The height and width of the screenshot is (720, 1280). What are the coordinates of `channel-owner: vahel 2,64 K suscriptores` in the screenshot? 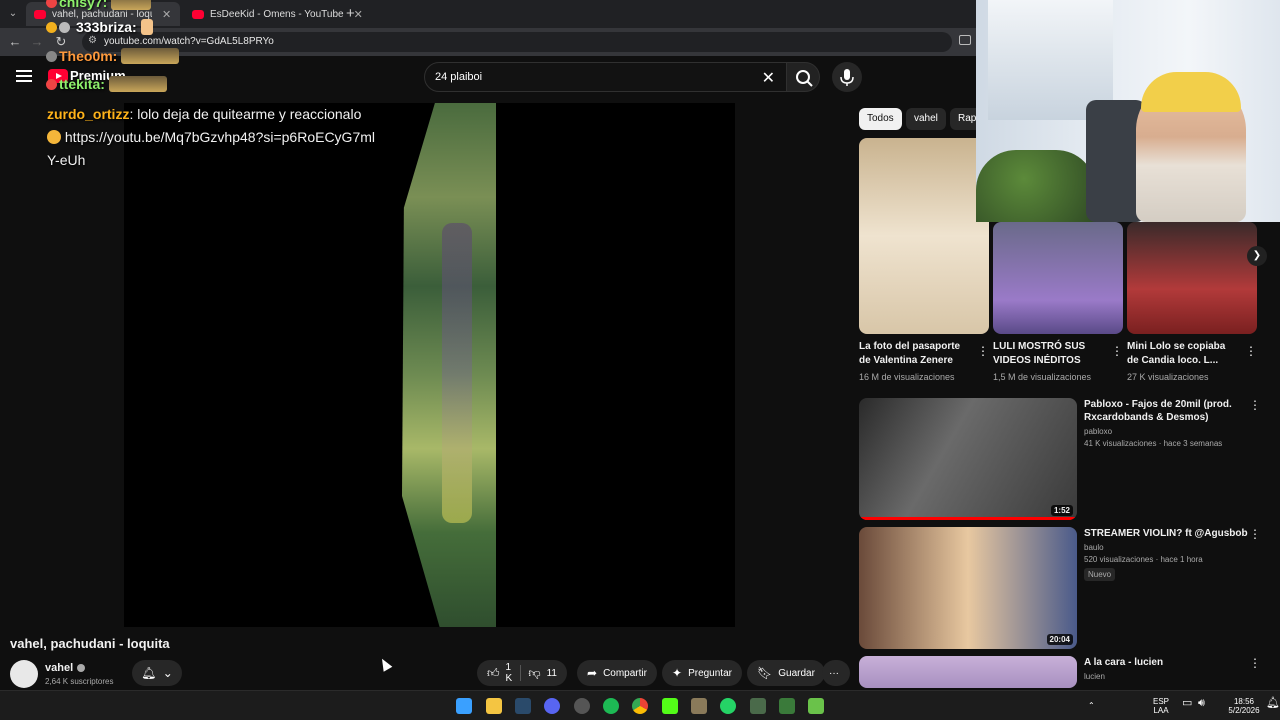 It's located at (61, 674).